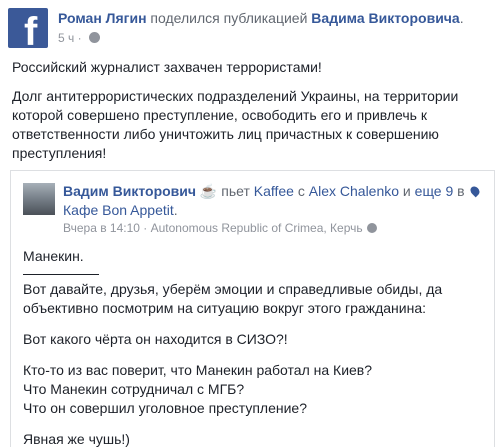  Describe the element at coordinates (118, 210) in the screenshot. I see `place-link: Кафе Bon Appetit` at that location.